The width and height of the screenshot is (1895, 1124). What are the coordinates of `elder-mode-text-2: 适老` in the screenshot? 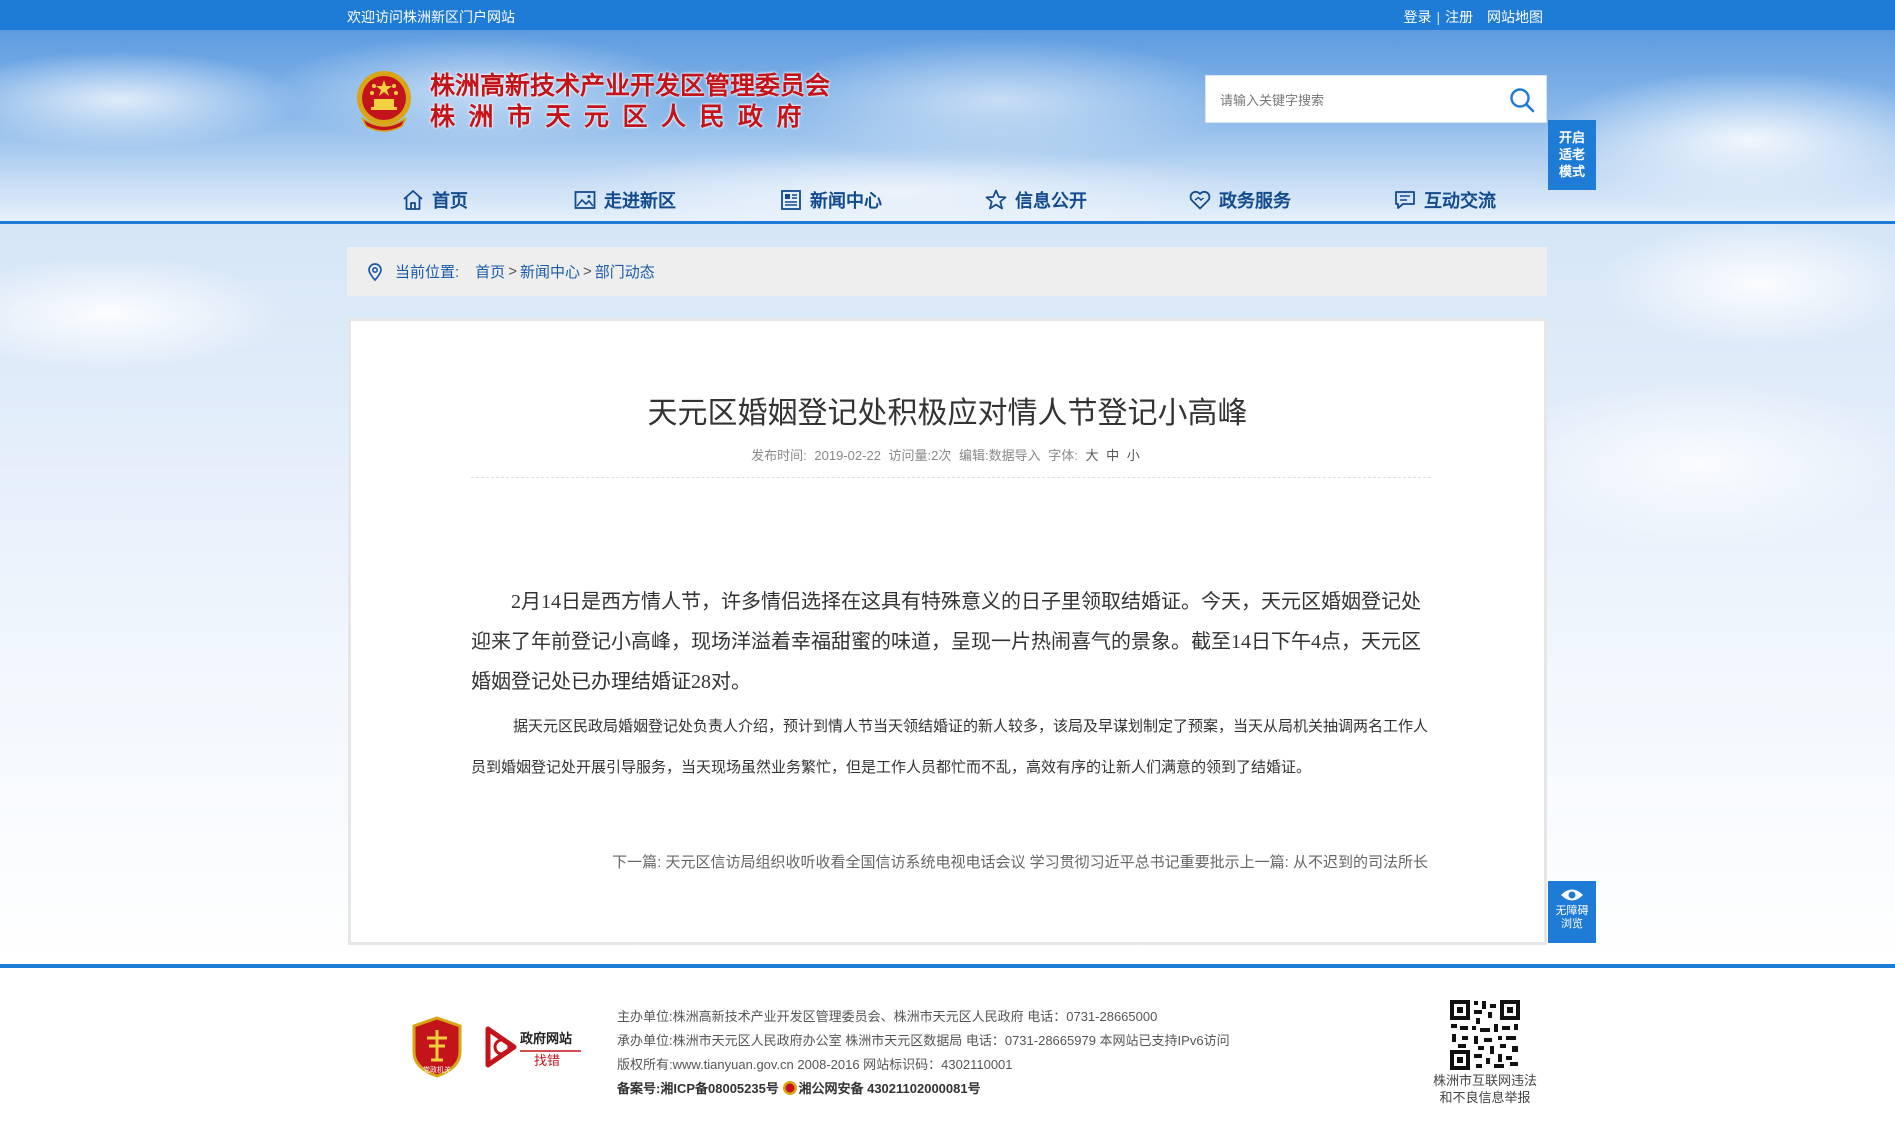 It's located at (1571, 154).